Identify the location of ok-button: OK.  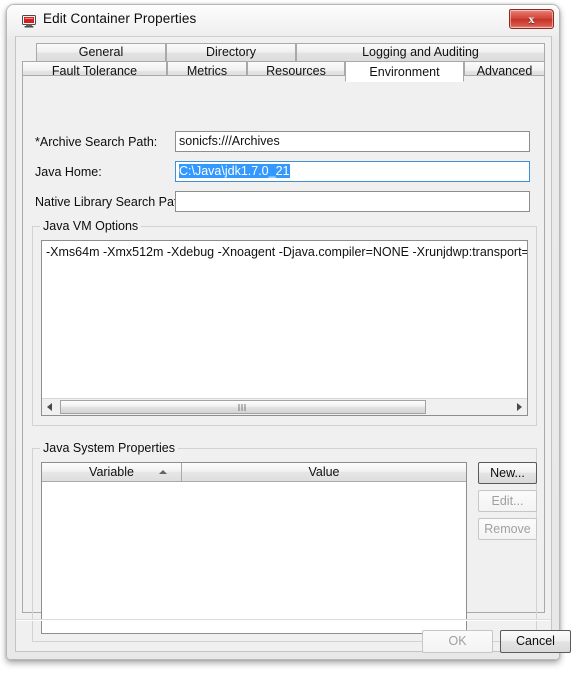
(457, 641).